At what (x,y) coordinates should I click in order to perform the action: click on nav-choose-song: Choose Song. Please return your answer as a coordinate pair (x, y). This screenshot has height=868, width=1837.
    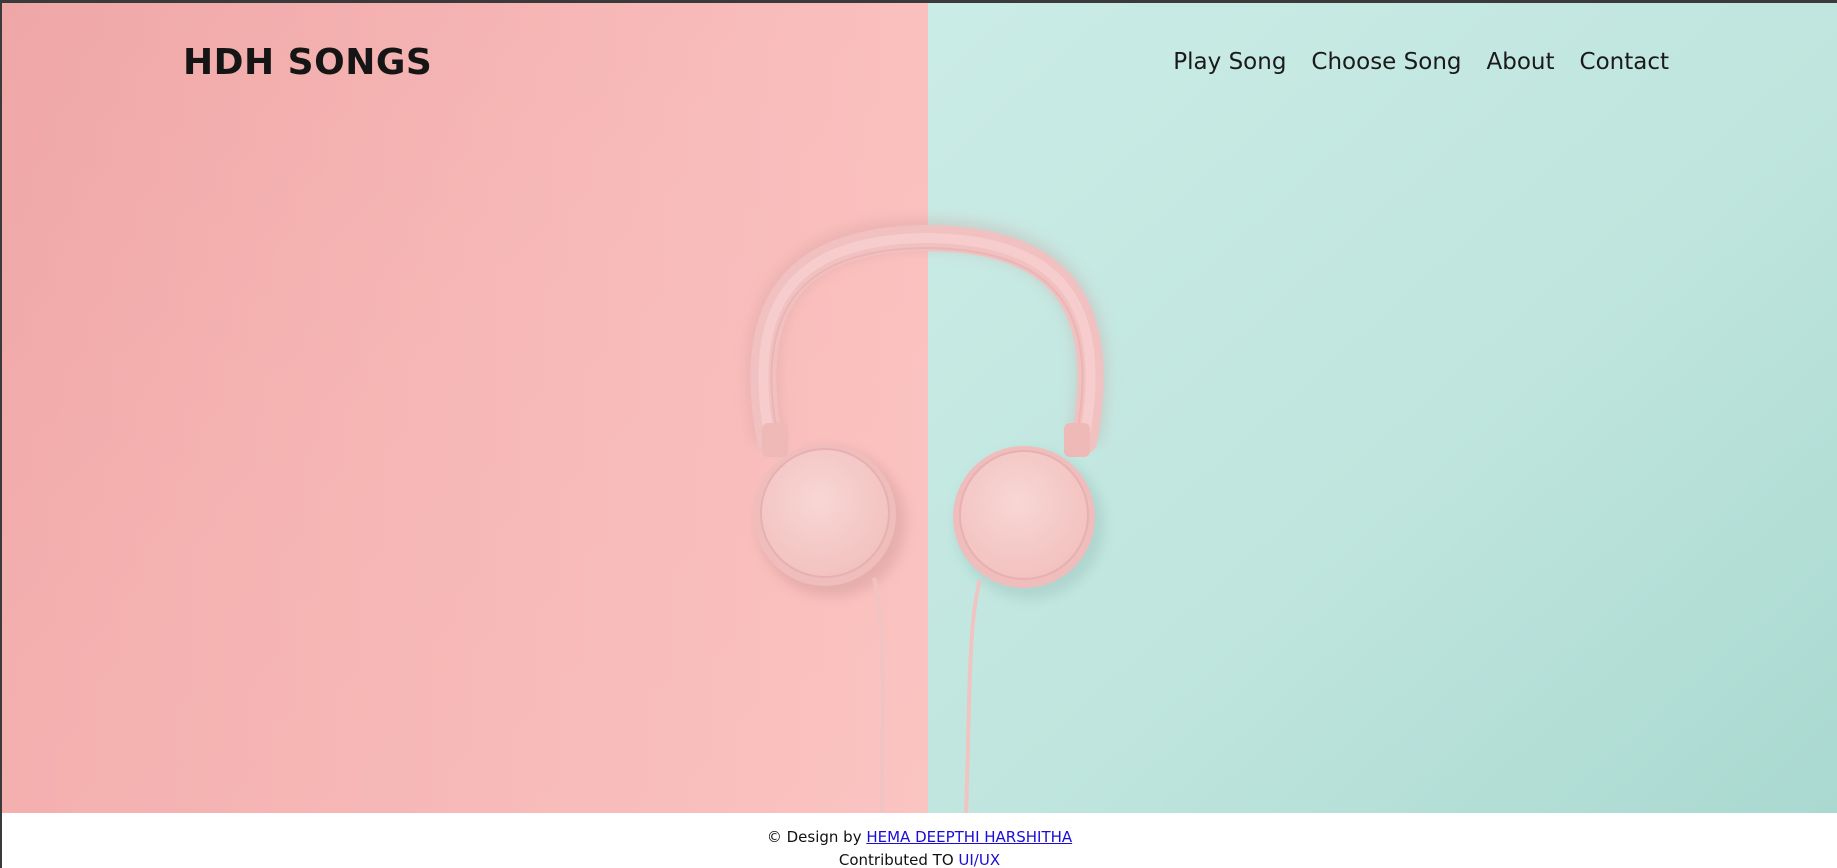
    Looking at the image, I should click on (1386, 62).